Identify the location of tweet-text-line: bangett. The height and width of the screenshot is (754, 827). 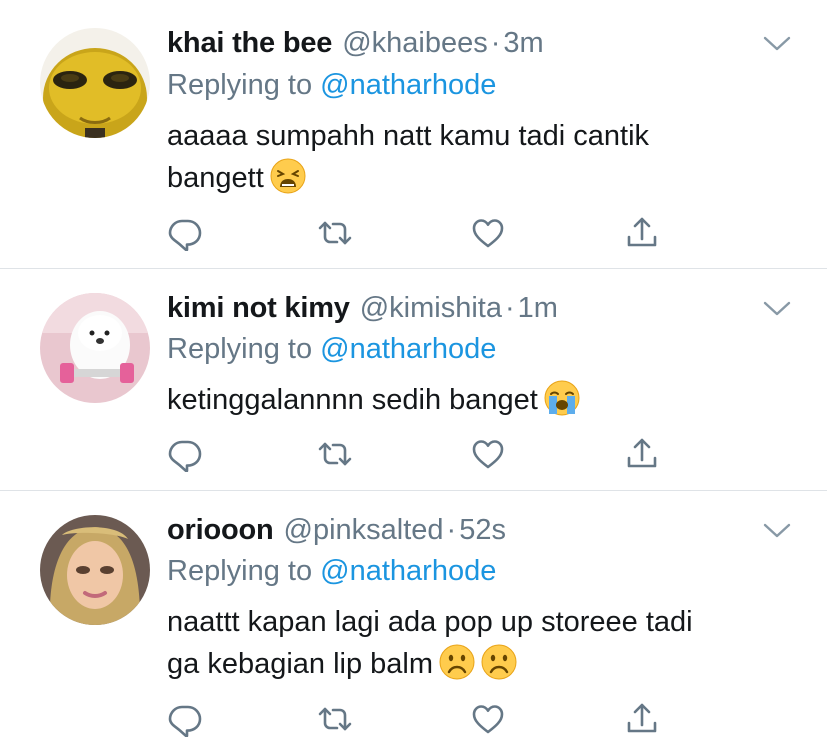
(215, 178).